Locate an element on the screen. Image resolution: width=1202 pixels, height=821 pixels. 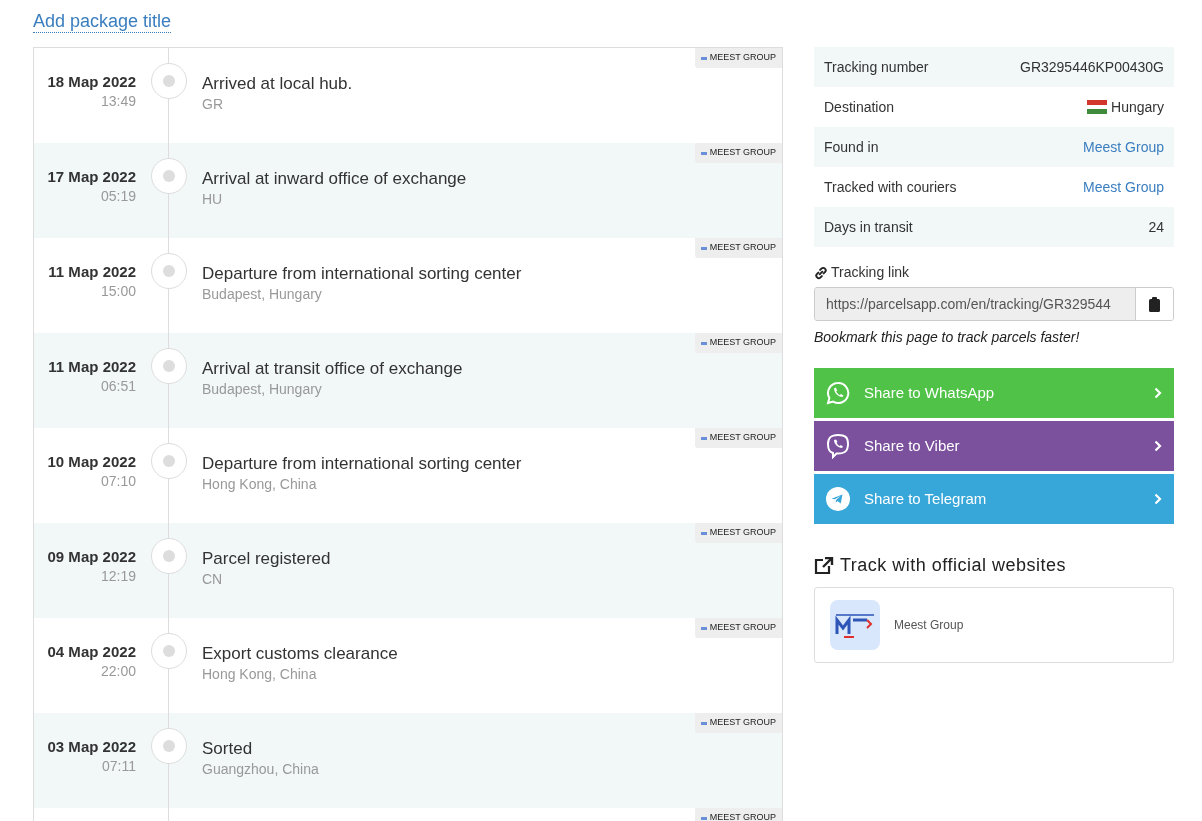
event-status: Sorted is located at coordinates (228, 749).